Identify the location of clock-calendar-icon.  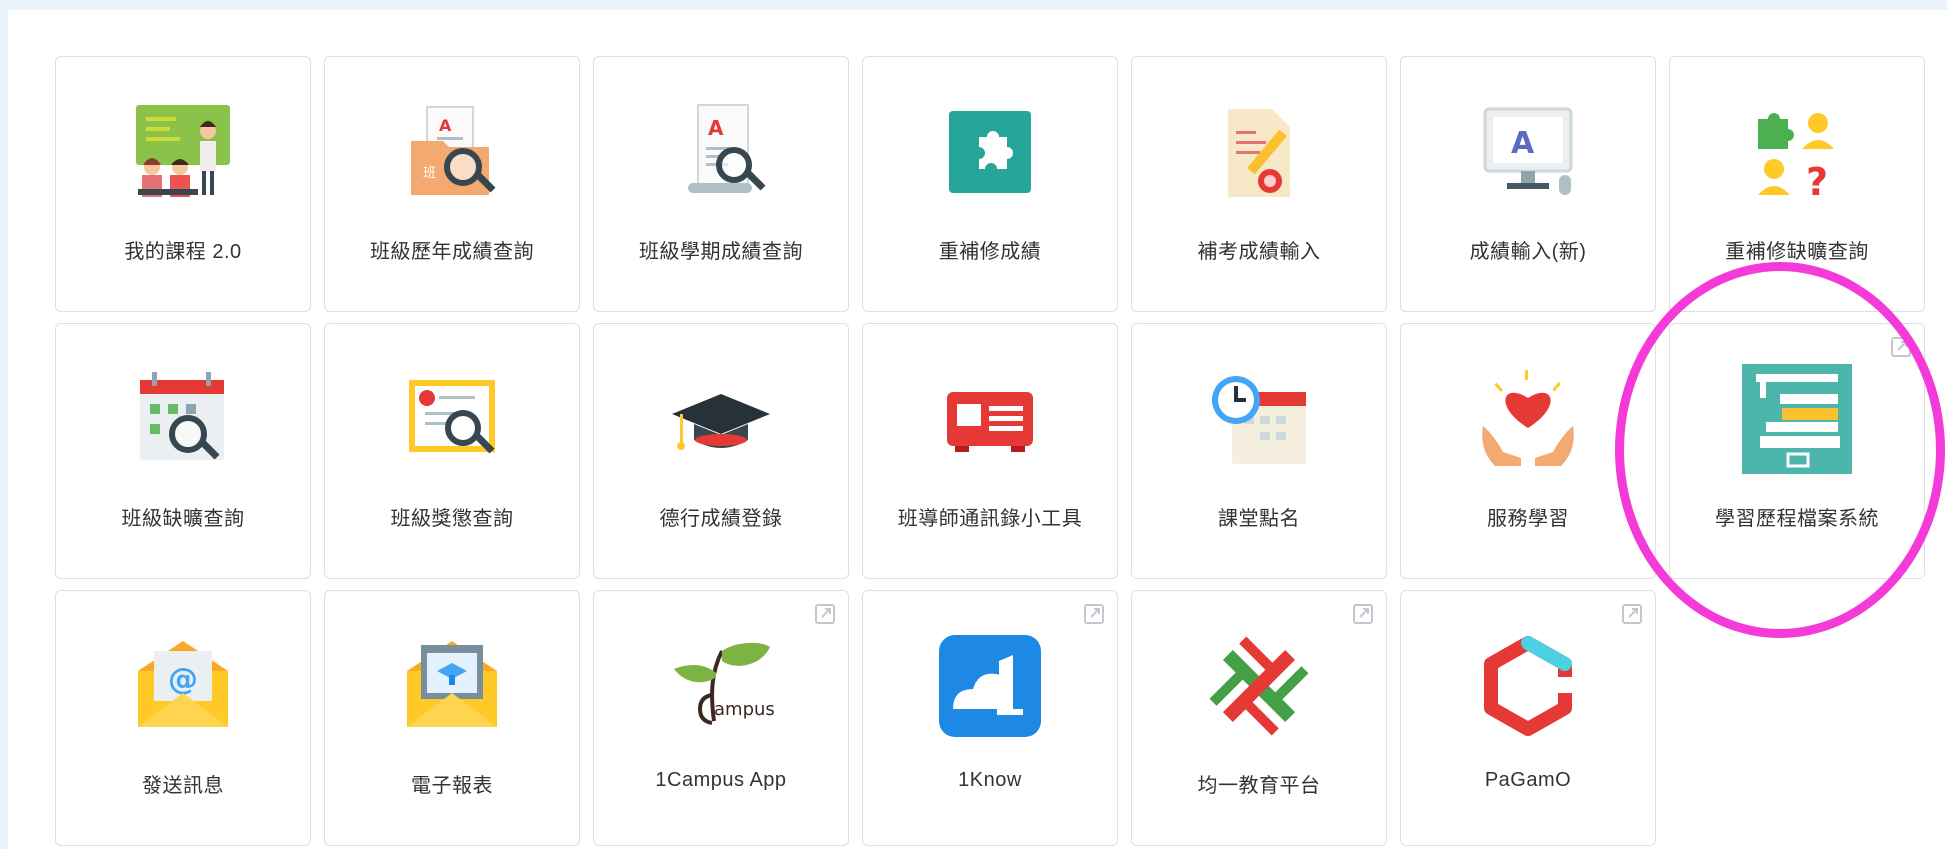
(1259, 419).